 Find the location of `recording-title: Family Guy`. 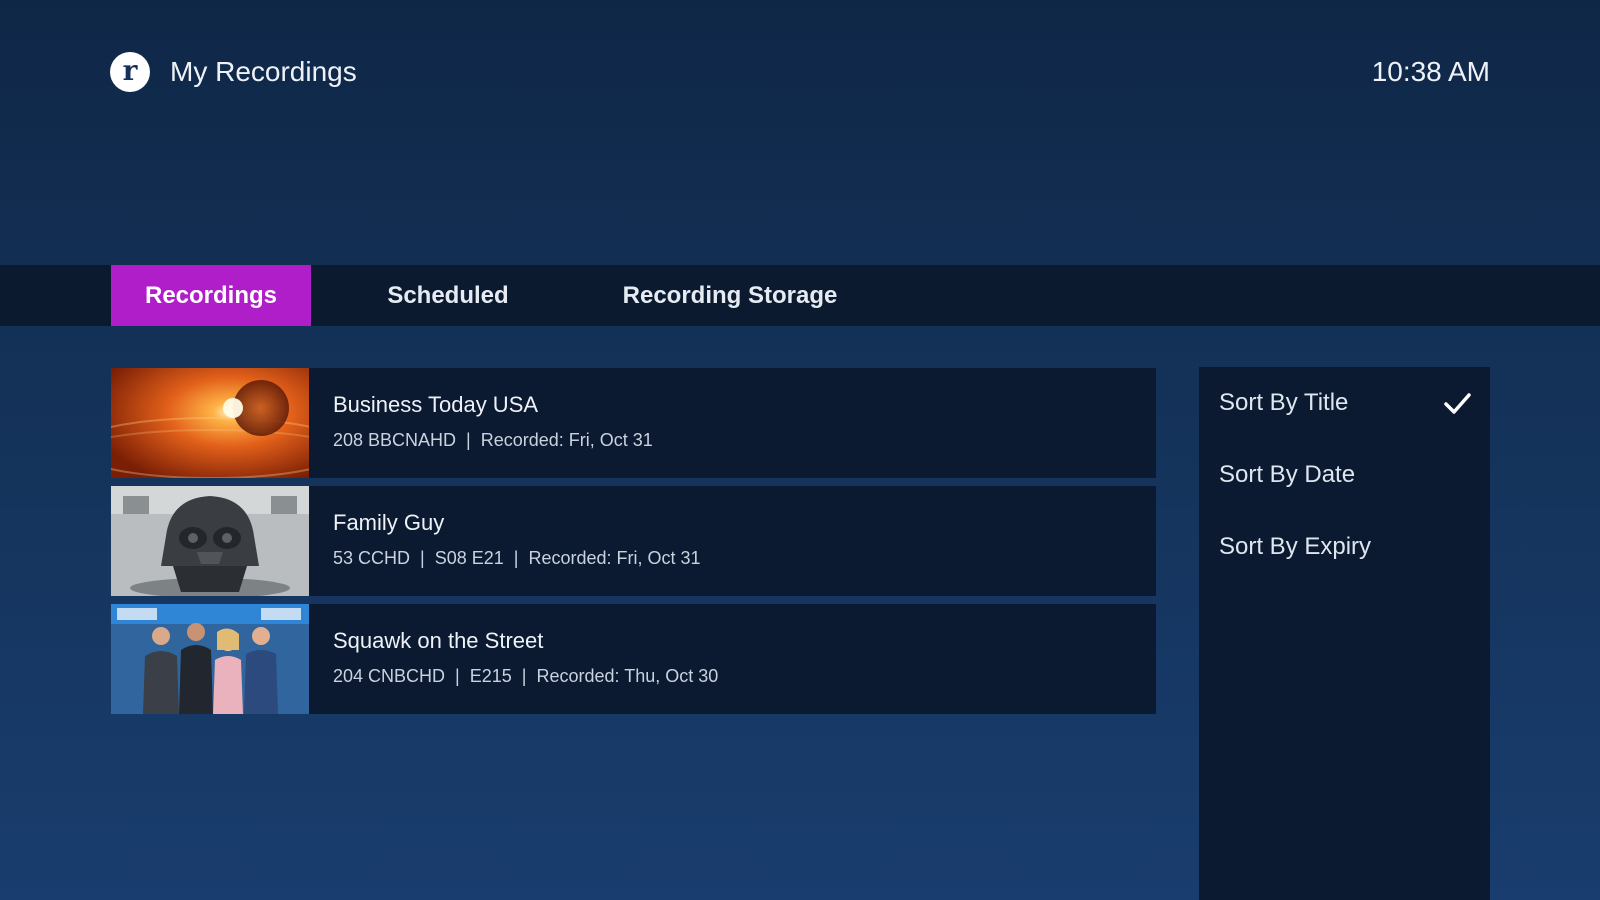

recording-title: Family Guy is located at coordinates (389, 522).